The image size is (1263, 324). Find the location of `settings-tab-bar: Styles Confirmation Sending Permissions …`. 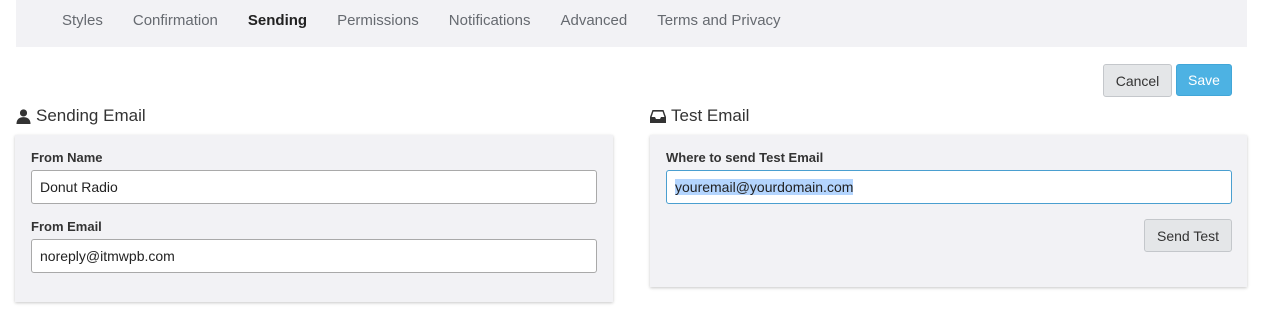

settings-tab-bar: Styles Confirmation Sending Permissions … is located at coordinates (631, 23).